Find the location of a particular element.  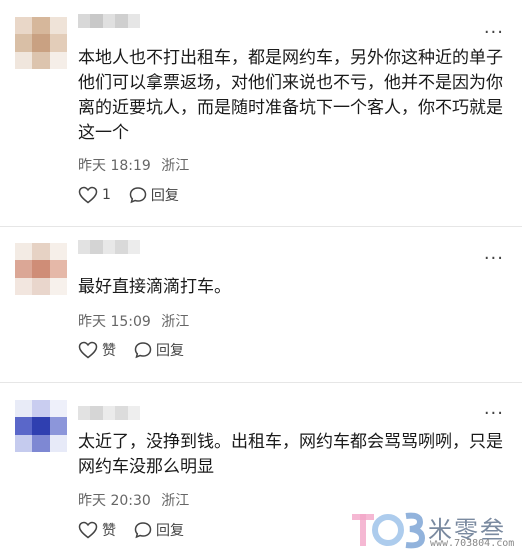

comment-meta: 昨天 18:19 浙江 is located at coordinates (136, 165).